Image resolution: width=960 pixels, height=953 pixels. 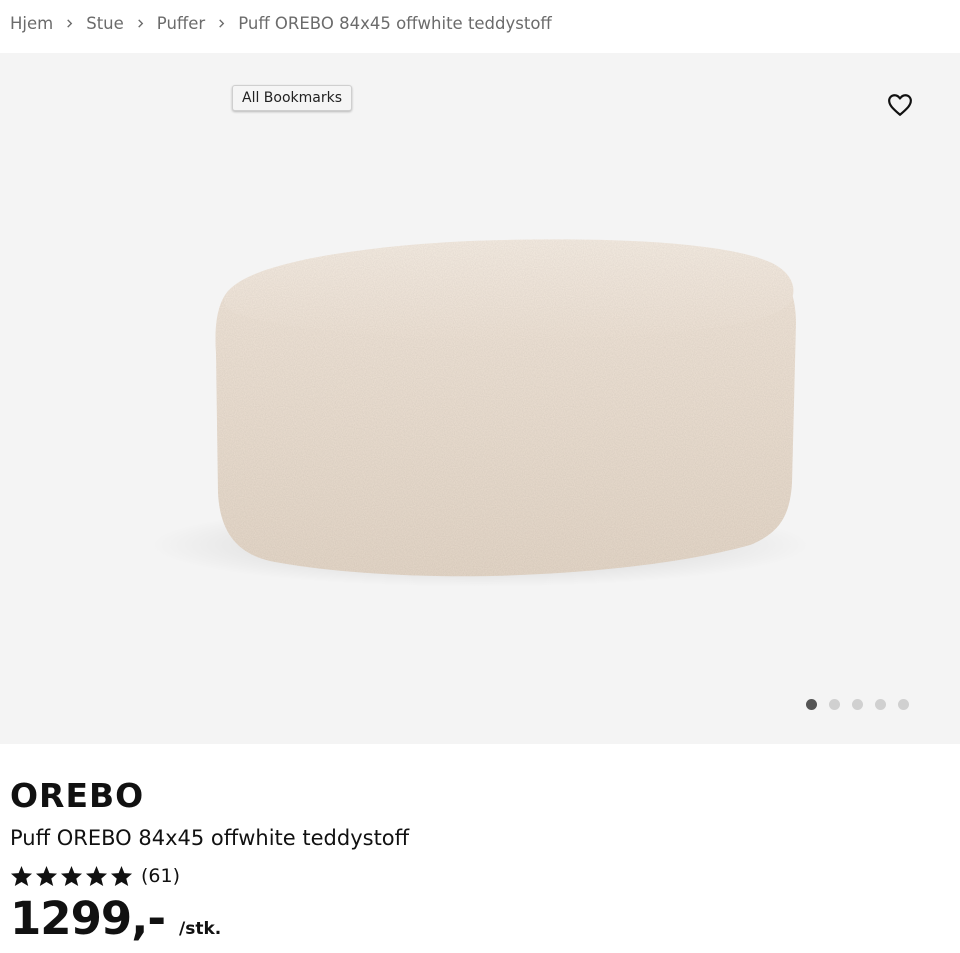 What do you see at coordinates (210, 838) in the screenshot?
I see `product-name: Puff OREBO 84x45 offwhite teddystoff` at bounding box center [210, 838].